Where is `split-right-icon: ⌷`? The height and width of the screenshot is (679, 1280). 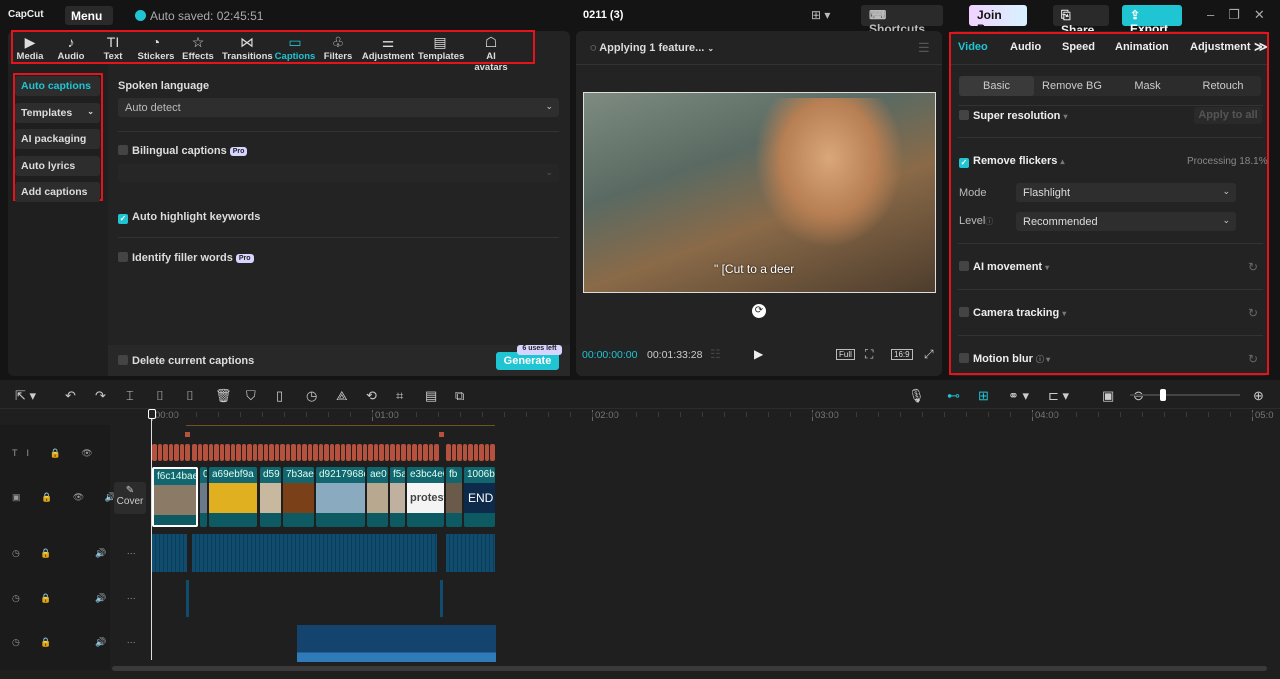 split-right-icon: ⌷ is located at coordinates (190, 396).